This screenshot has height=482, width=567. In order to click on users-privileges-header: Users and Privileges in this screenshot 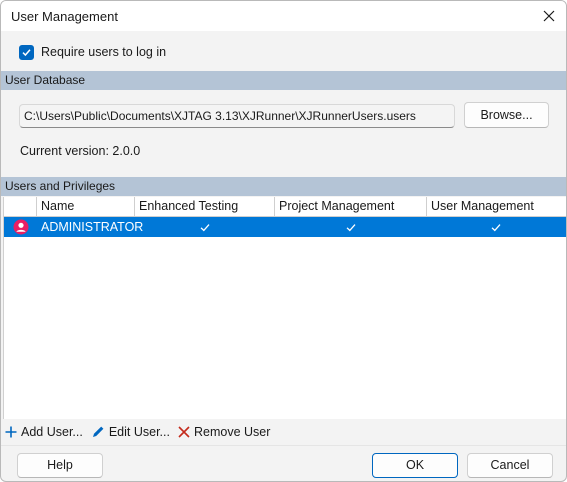, I will do `click(283, 186)`.